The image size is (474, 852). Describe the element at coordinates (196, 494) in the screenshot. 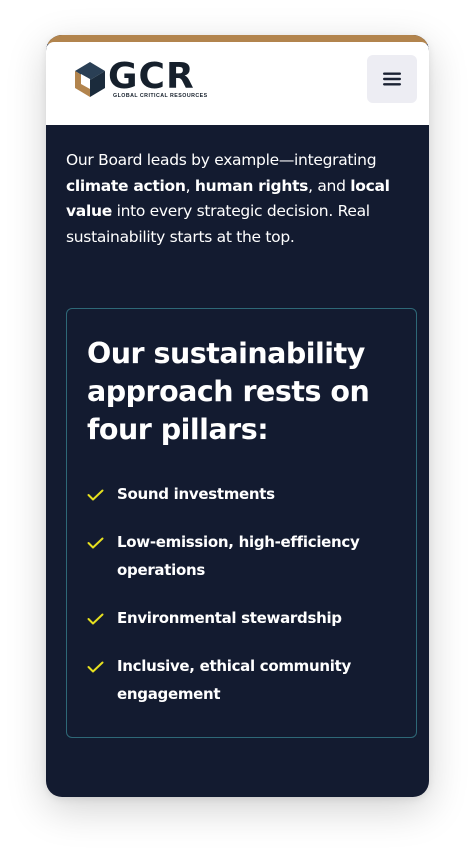

I see `pillar-label: Sound investments` at that location.